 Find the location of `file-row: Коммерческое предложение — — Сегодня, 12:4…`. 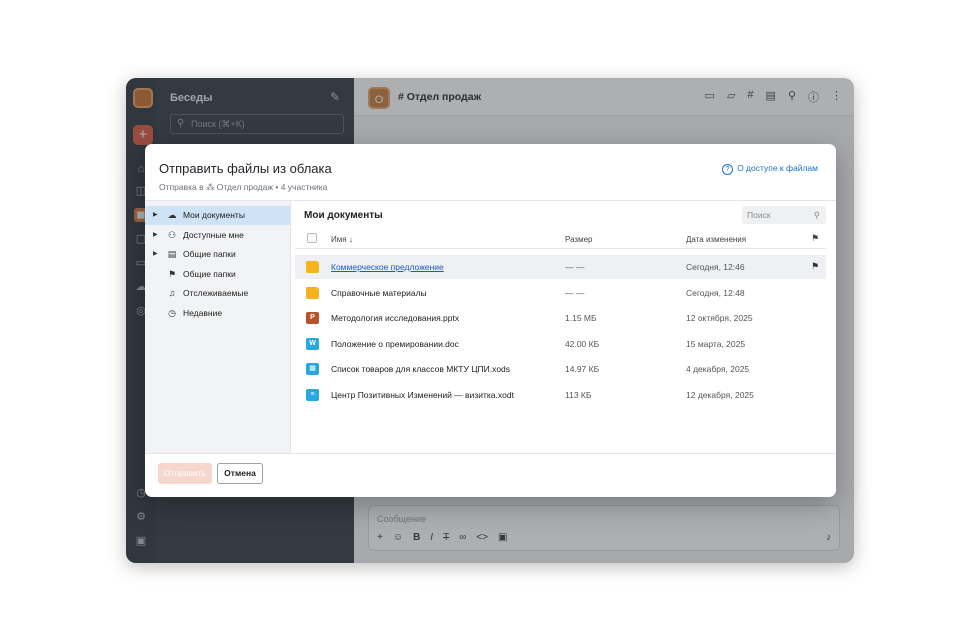

file-row: Коммерческое предложение — — Сегодня, 12:4… is located at coordinates (560, 267).